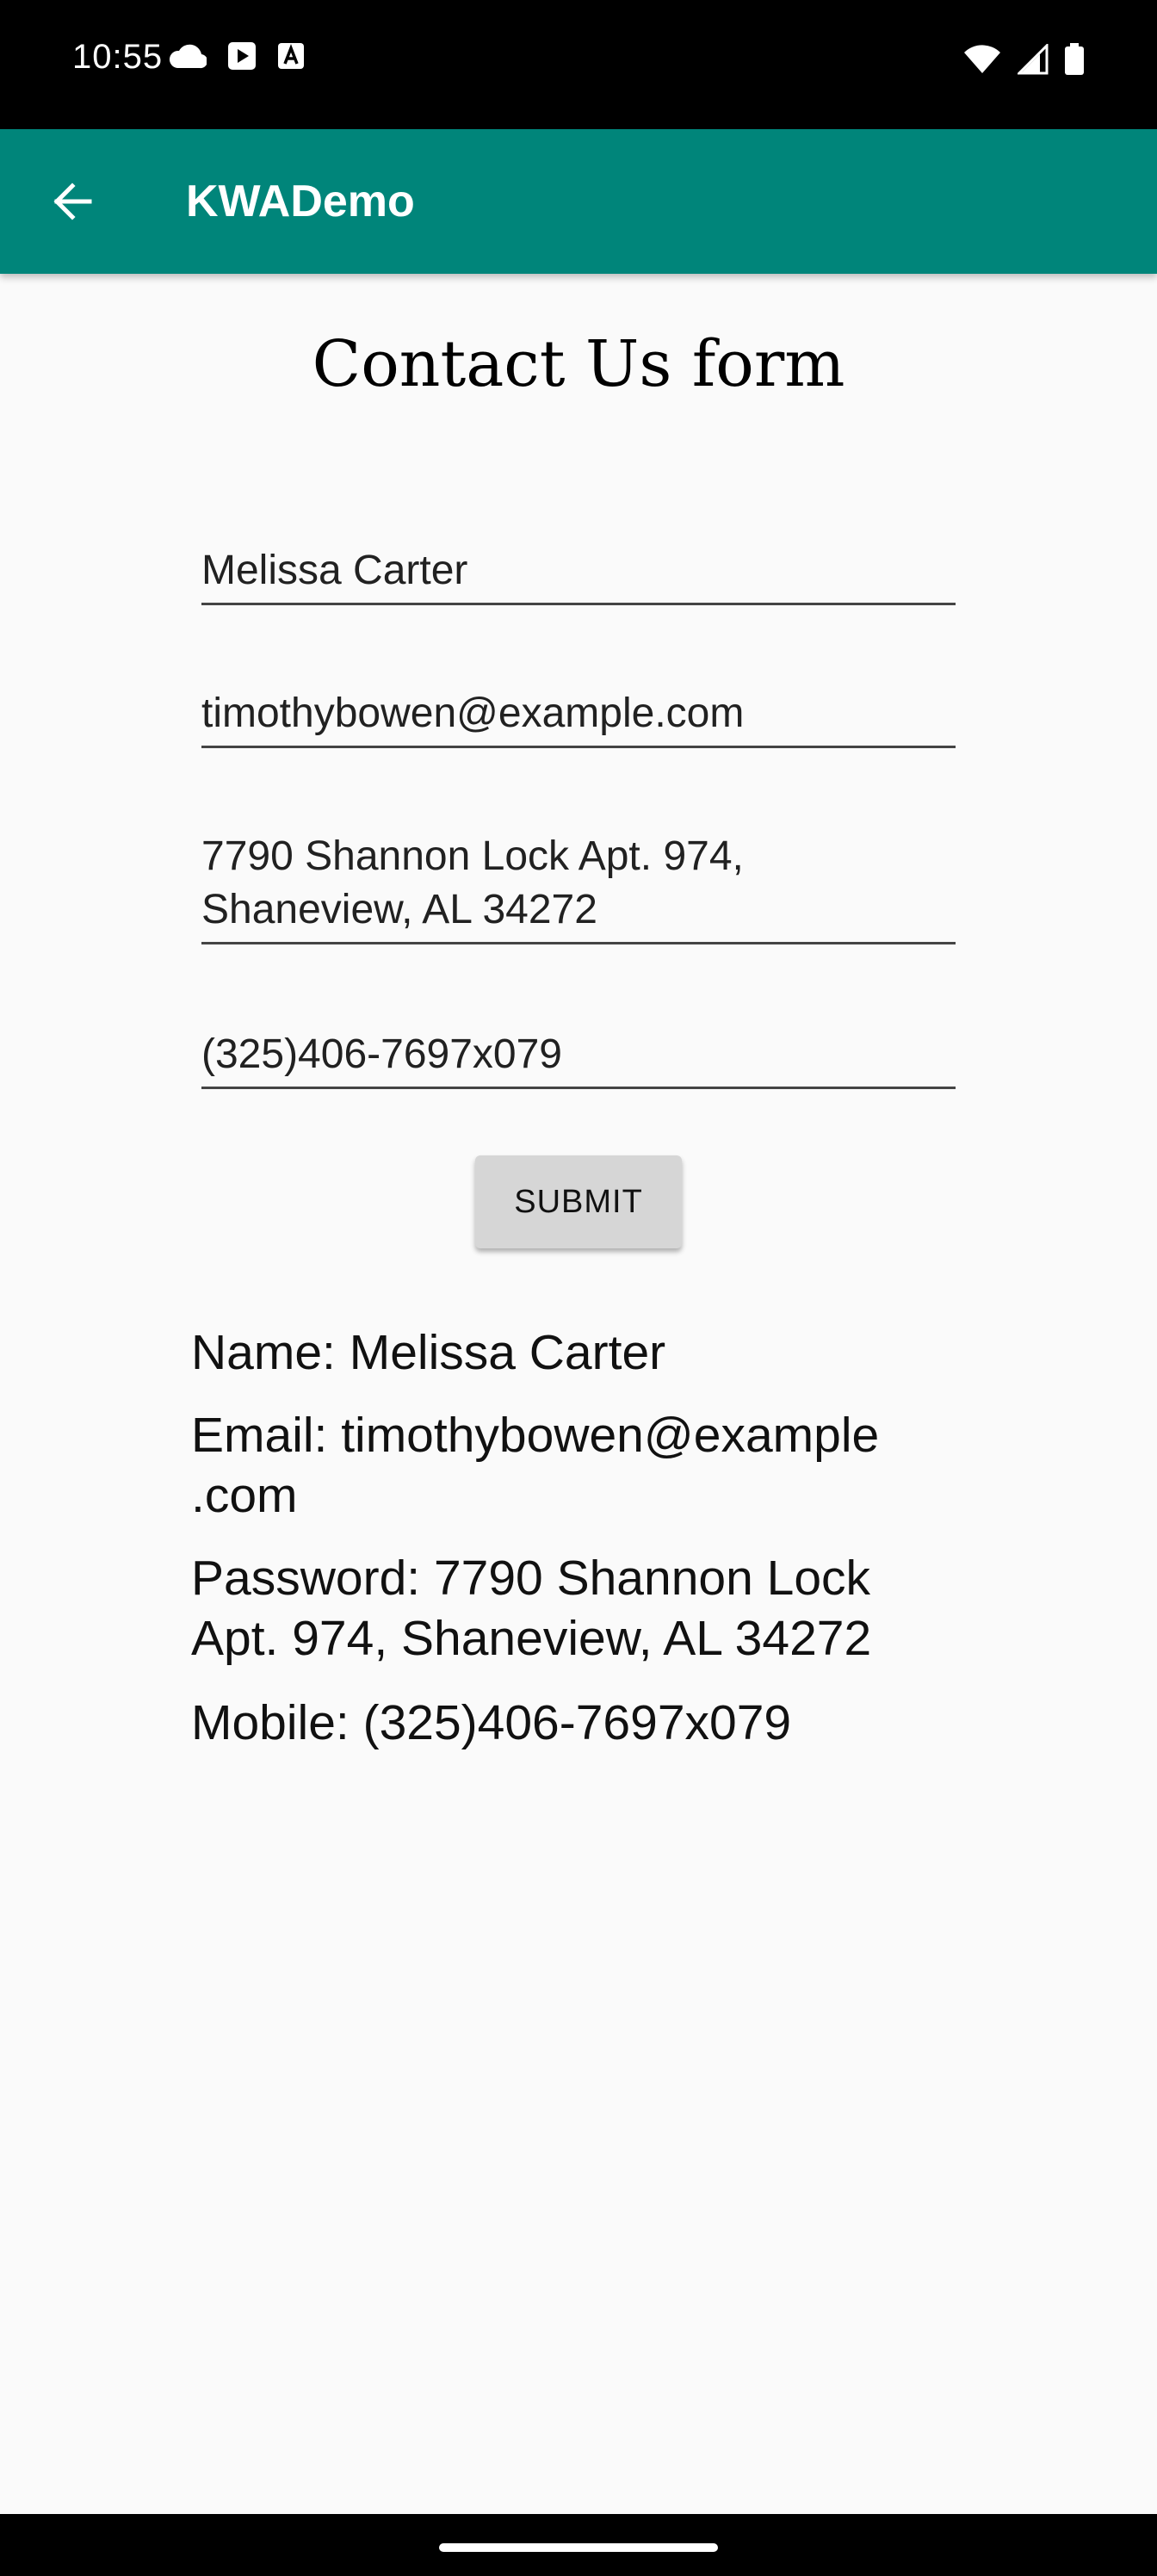 The image size is (1157, 2576). I want to click on output-email: Email: timothybowen@example .com, so click(579, 1466).